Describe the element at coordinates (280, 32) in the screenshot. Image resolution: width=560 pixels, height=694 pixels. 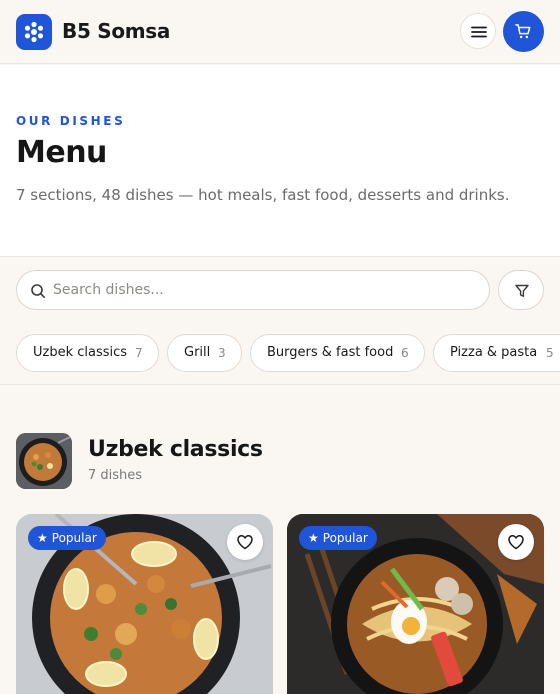
I see `top-bar: B5 Somsa` at that location.